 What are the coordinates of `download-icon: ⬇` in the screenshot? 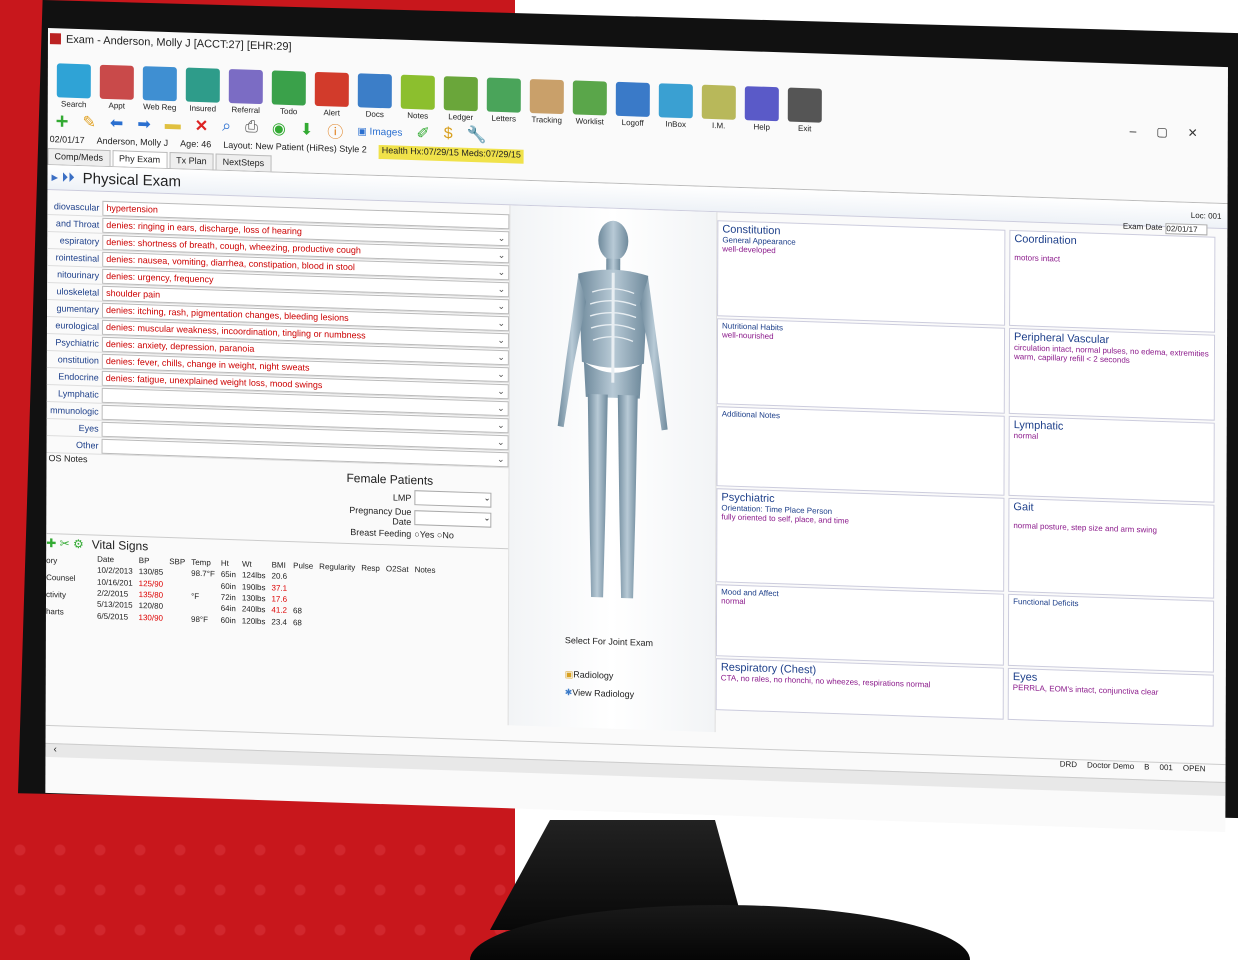 It's located at (306, 129).